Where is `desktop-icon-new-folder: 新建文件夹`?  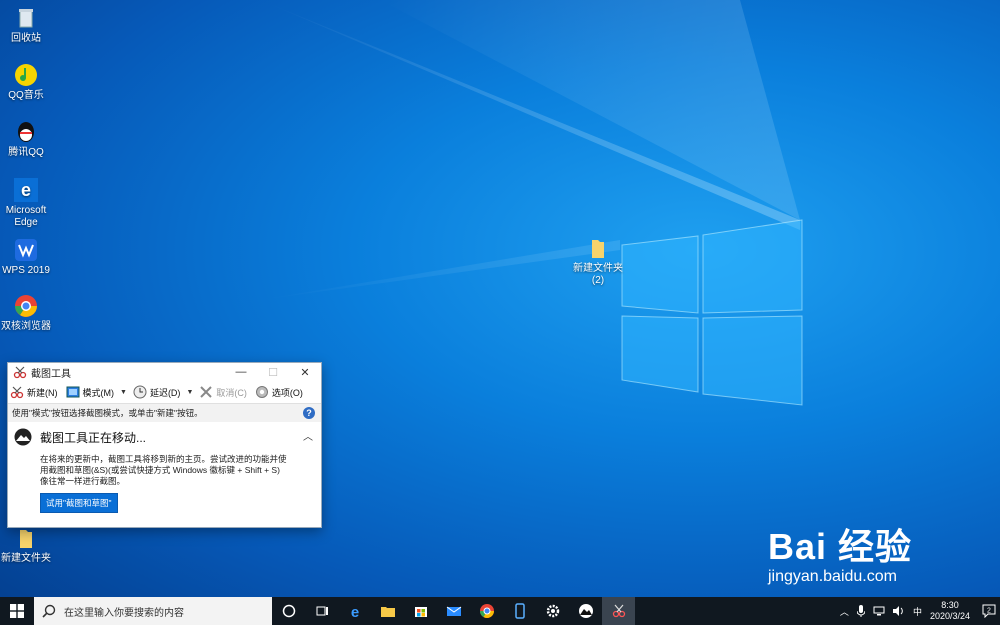 desktop-icon-new-folder: 新建文件夹 is located at coordinates (28, 545).